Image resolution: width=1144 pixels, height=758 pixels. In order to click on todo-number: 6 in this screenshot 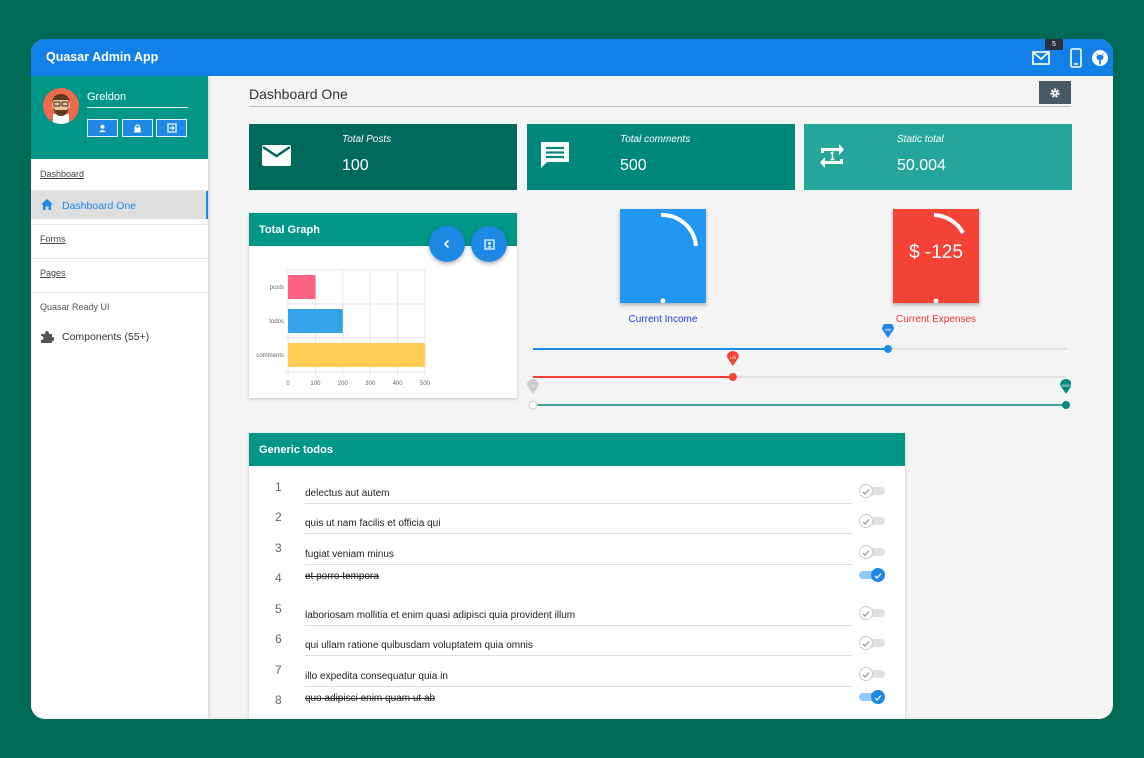, I will do `click(278, 639)`.